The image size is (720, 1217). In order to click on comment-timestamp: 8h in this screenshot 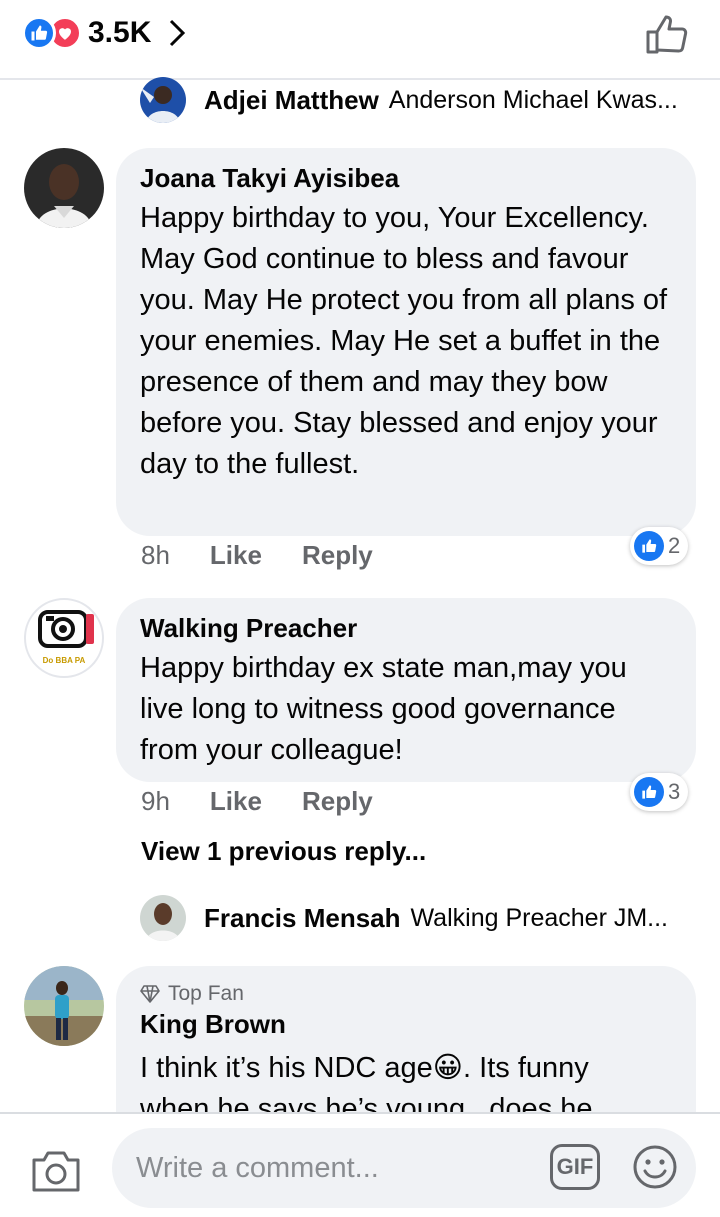, I will do `click(155, 555)`.